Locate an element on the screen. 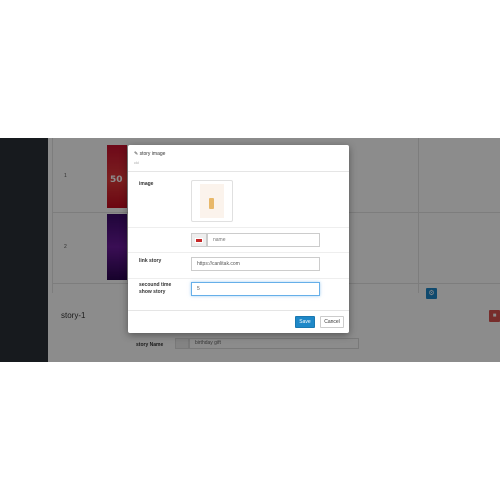 The image size is (500, 500). modal-title-text: story image is located at coordinates (152, 154).